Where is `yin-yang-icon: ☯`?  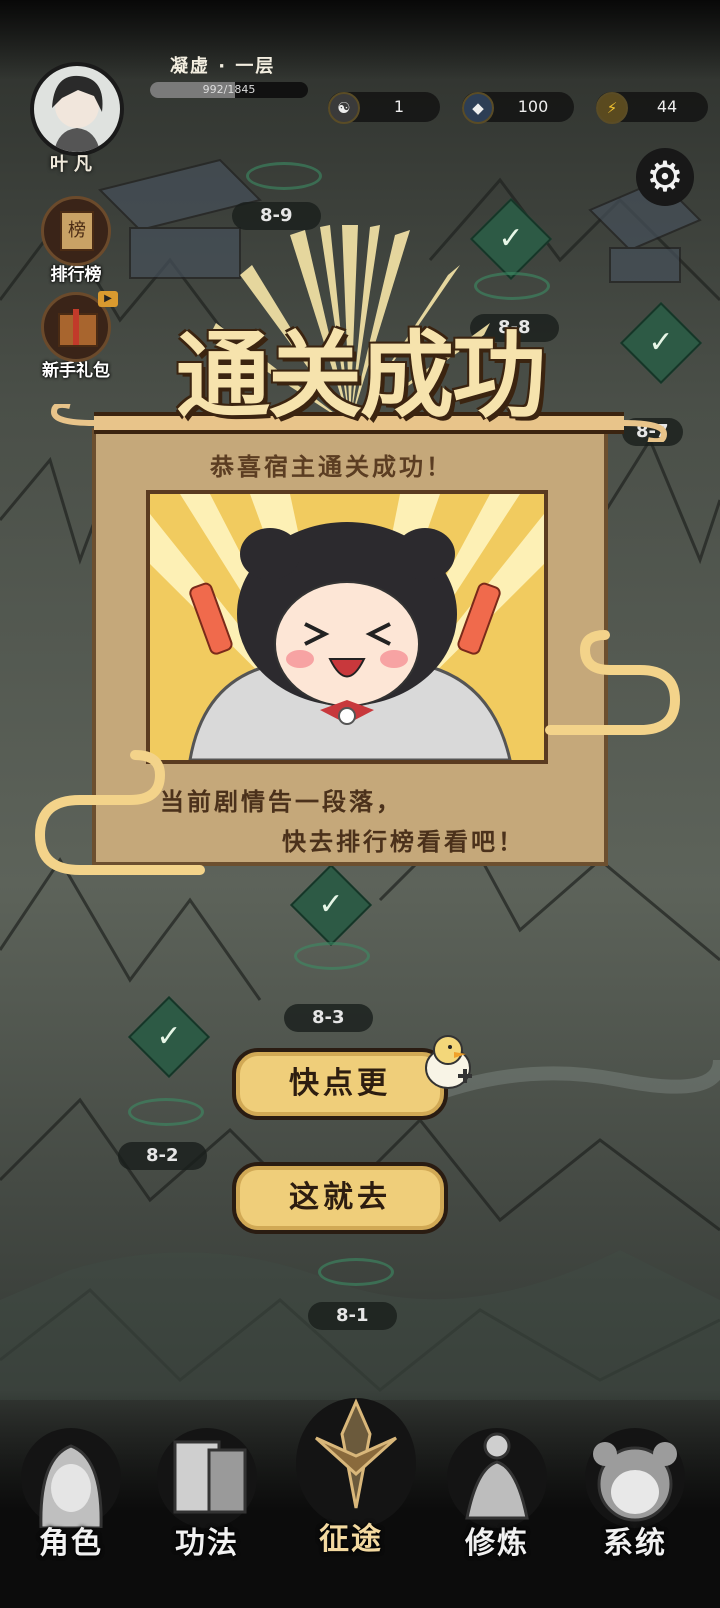
yin-yang-icon: ☯ is located at coordinates (344, 108).